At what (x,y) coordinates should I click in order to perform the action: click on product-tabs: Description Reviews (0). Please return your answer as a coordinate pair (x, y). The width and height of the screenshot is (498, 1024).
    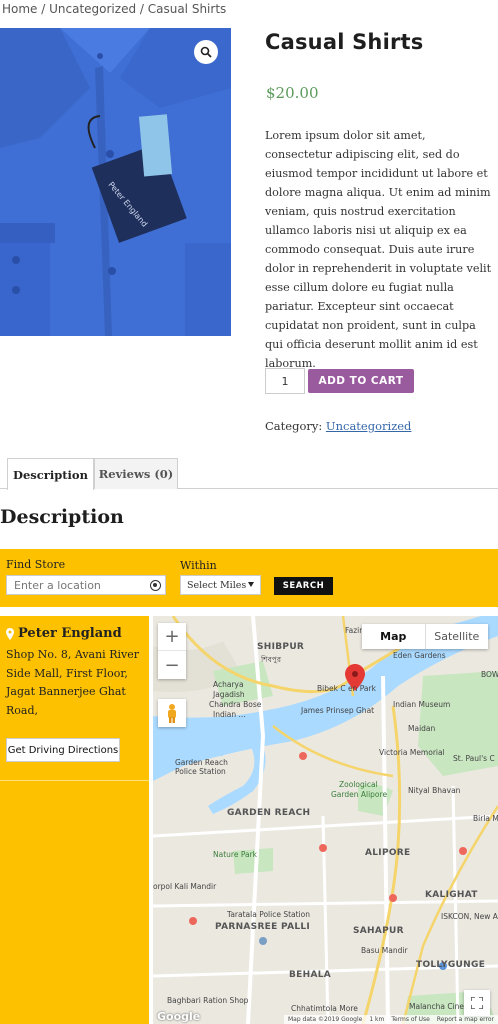
    Looking at the image, I should click on (249, 474).